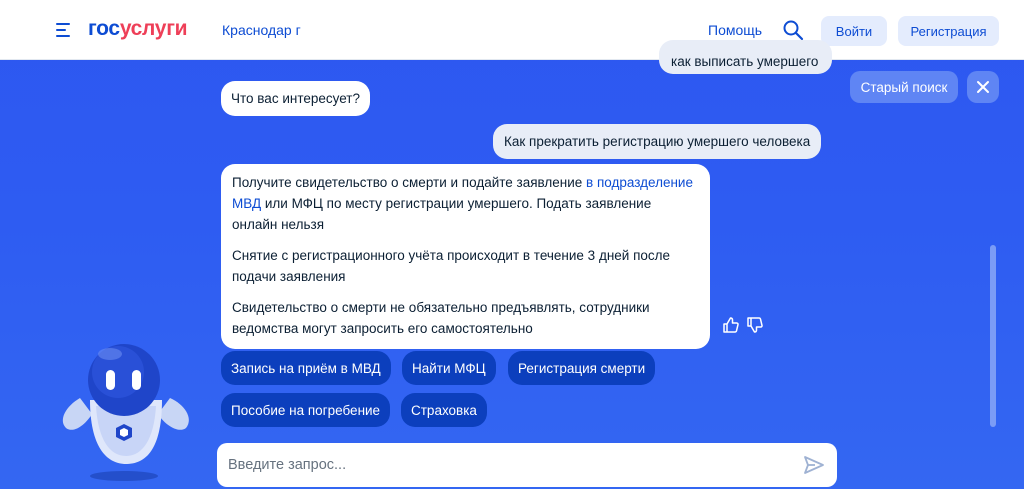 This screenshot has height=489, width=1024. What do you see at coordinates (153, 28) in the screenshot?
I see `logo-part2: услуги` at bounding box center [153, 28].